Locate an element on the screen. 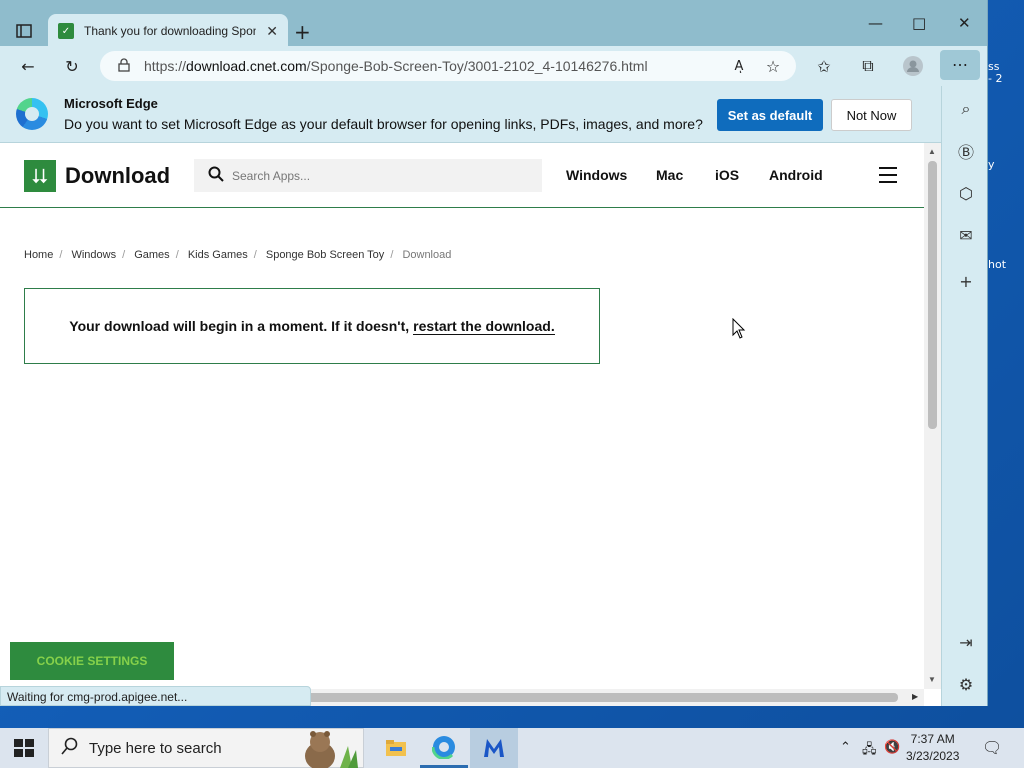 The width and height of the screenshot is (1024, 768). hide-sidebar-icon: ⇥ is located at coordinates (966, 642).